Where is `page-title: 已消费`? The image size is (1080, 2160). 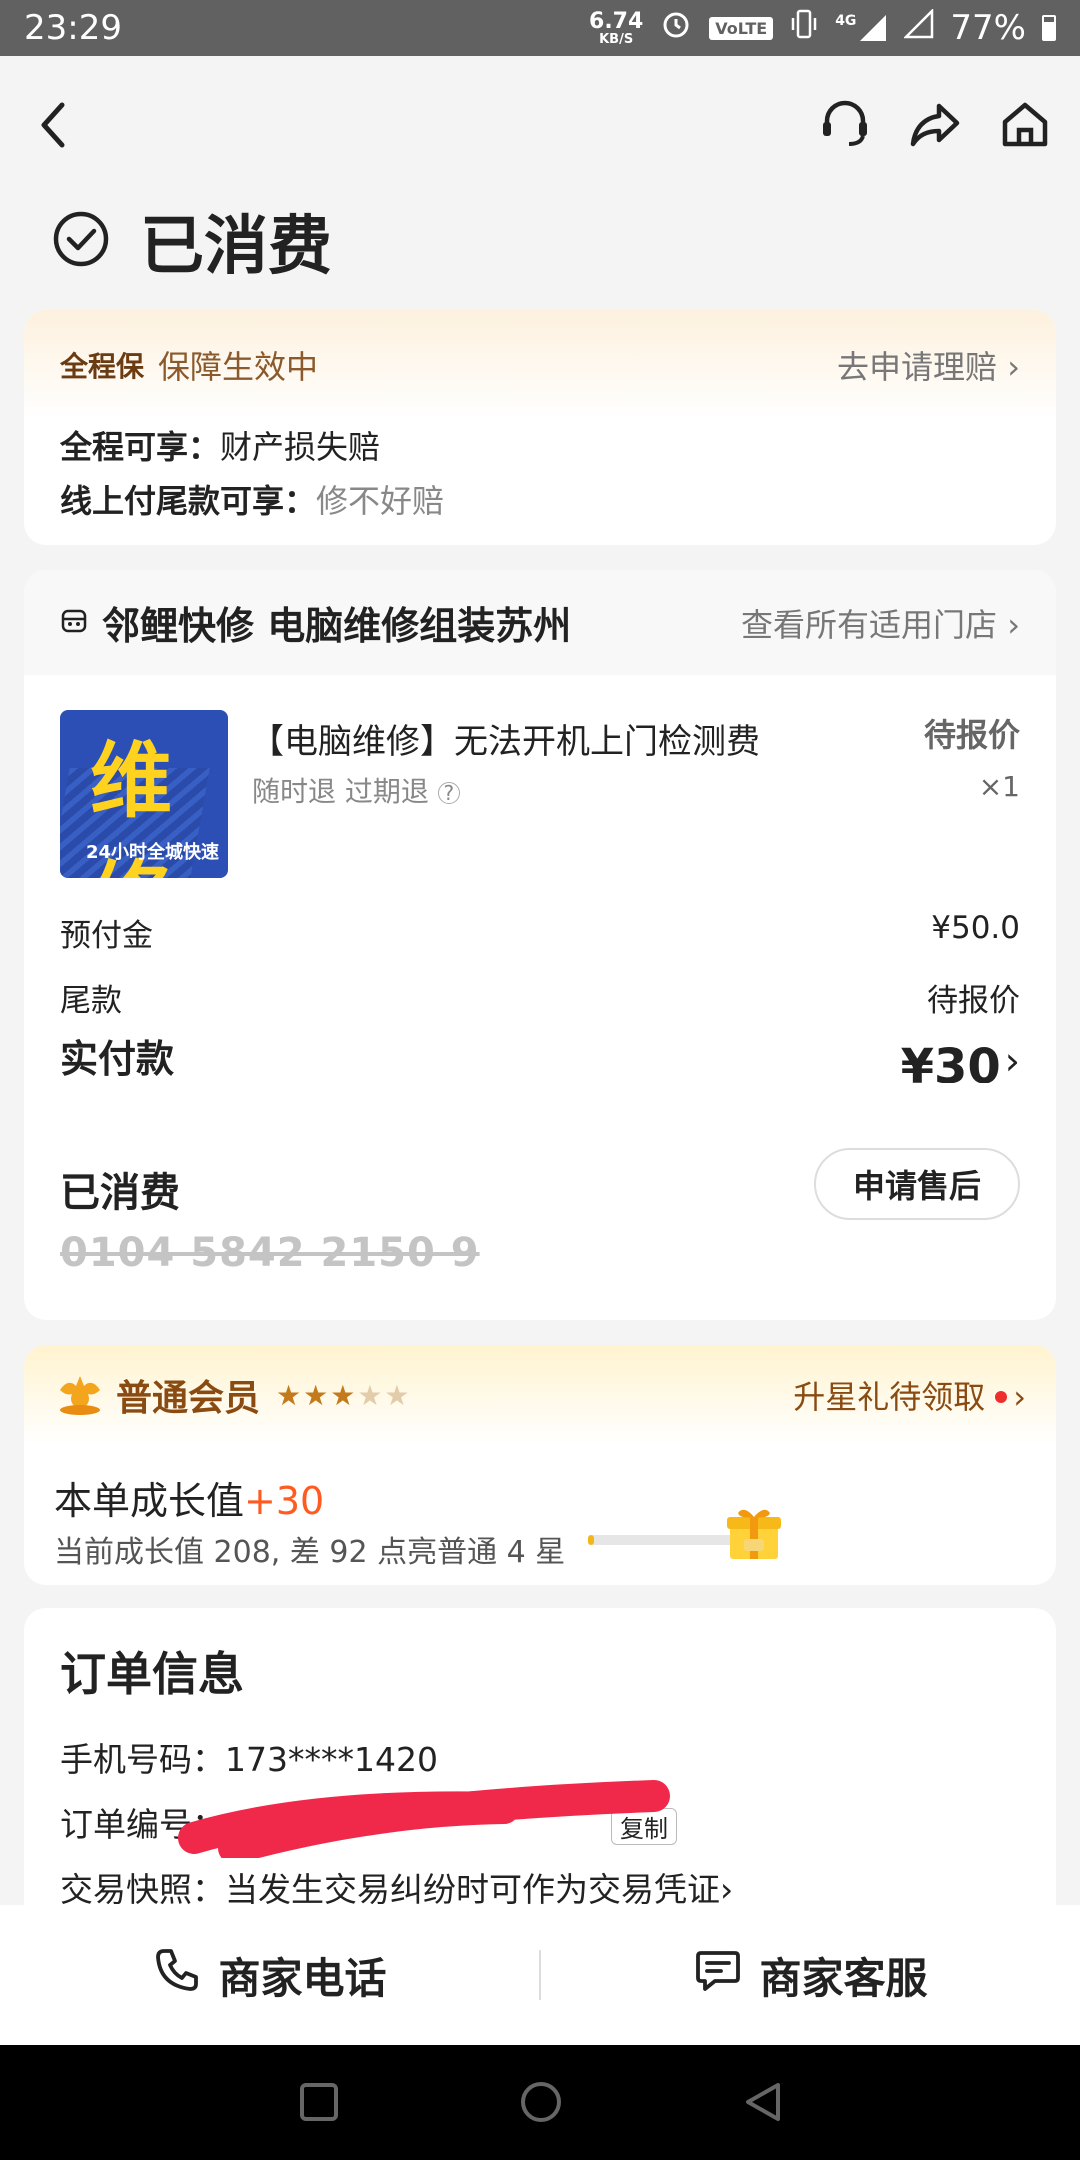
page-title: 已消费 is located at coordinates (236, 247).